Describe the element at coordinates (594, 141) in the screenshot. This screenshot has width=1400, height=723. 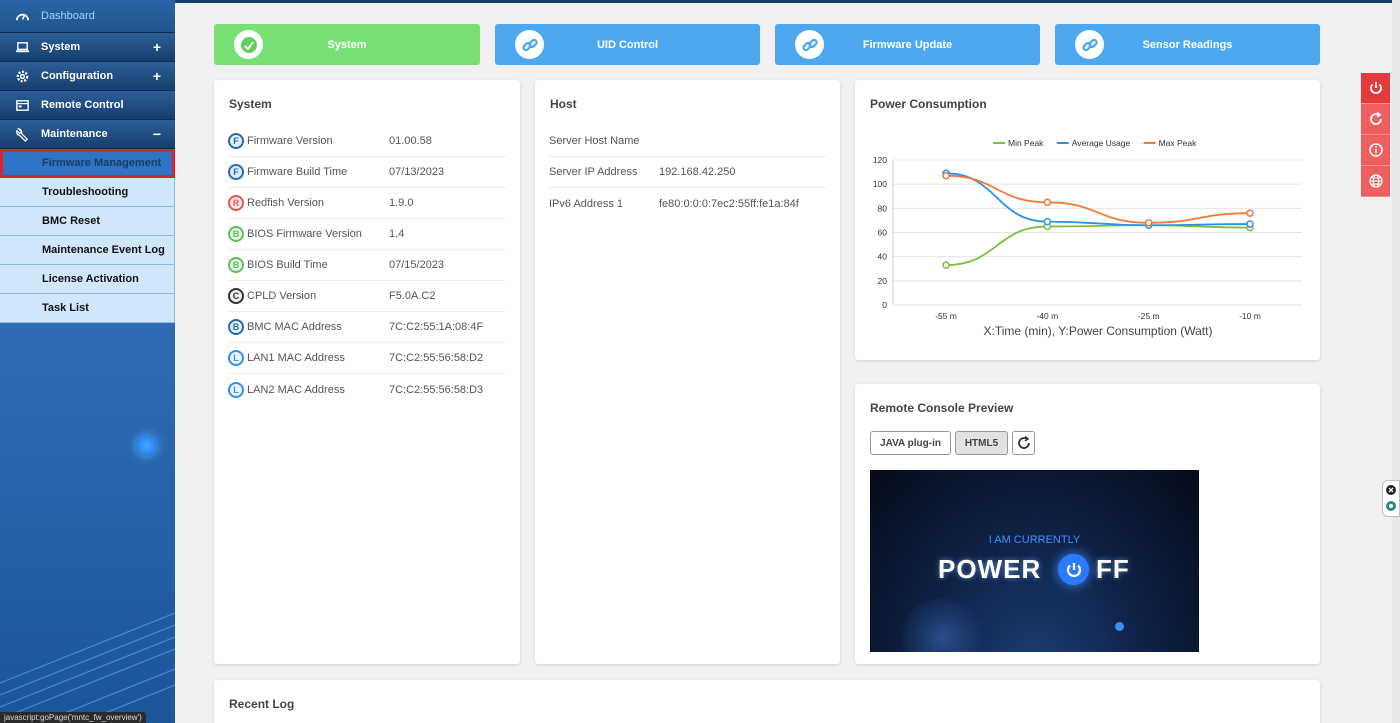
I see `info-label: Server Host Name` at that location.